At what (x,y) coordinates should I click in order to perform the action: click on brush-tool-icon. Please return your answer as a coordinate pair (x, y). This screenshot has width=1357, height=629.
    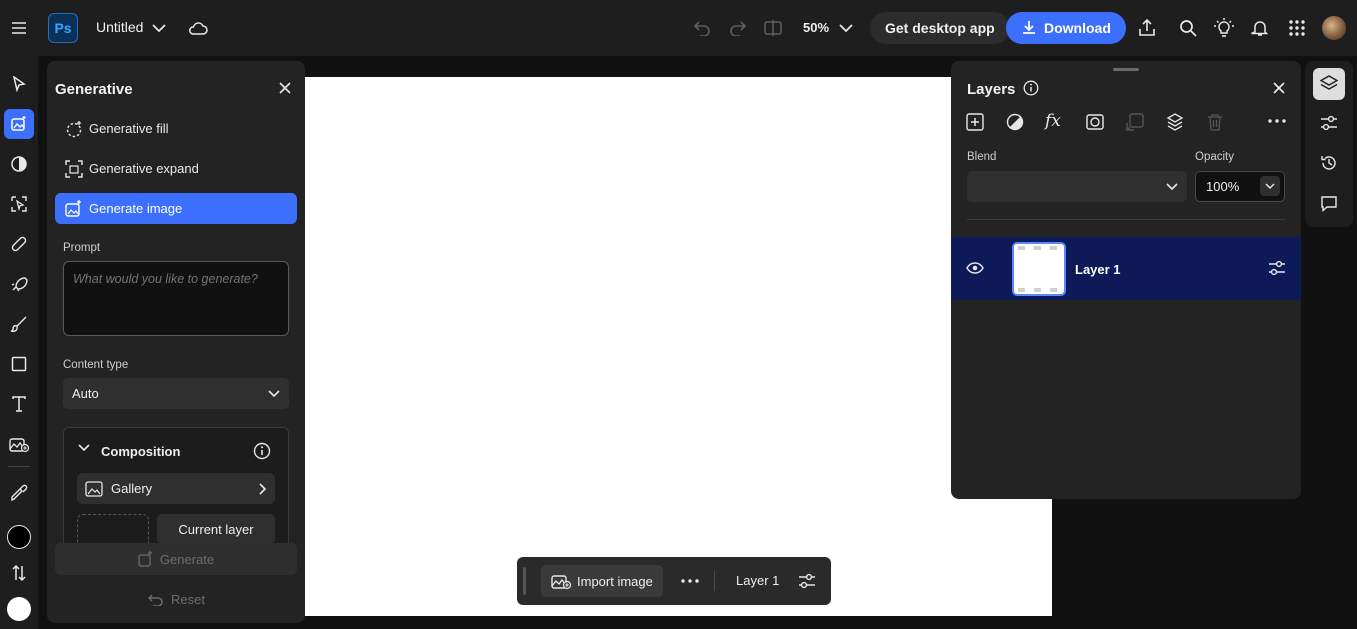
    Looking at the image, I should click on (19, 324).